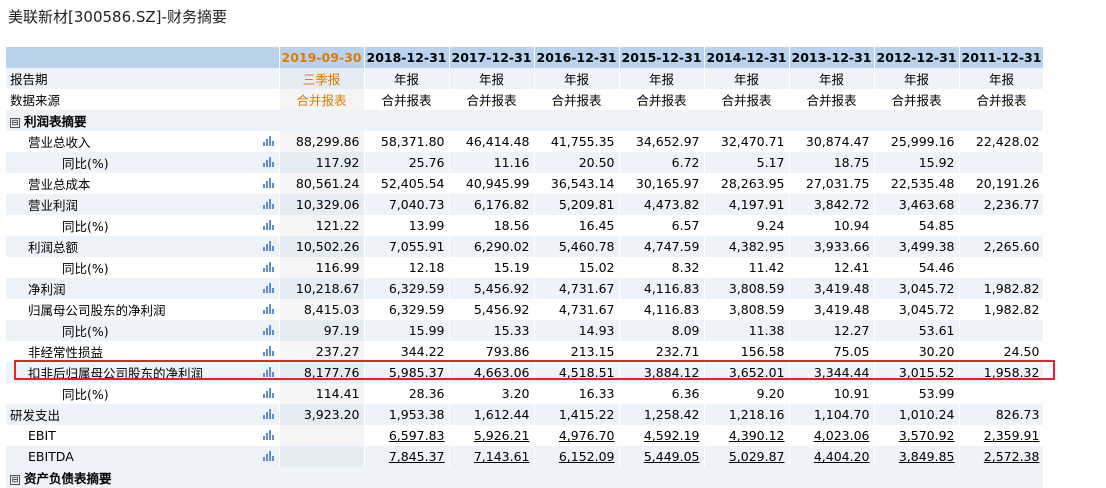  What do you see at coordinates (492, 162) in the screenshot?
I see `value-cell: 11.16` at bounding box center [492, 162].